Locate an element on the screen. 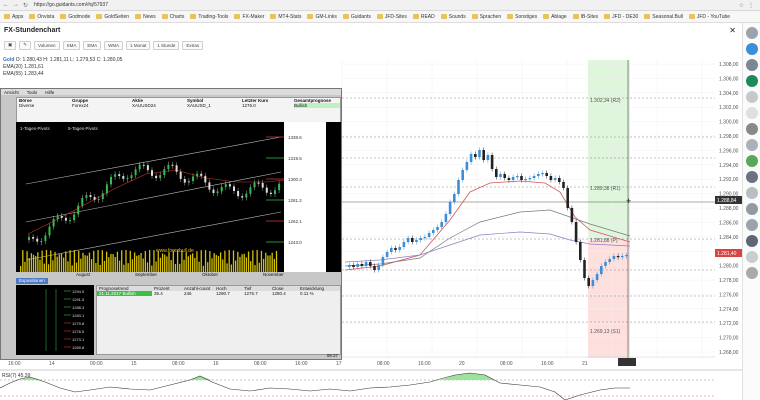 The height and width of the screenshot is (400, 760). bookmark-item: FX-Maker is located at coordinates (249, 17).